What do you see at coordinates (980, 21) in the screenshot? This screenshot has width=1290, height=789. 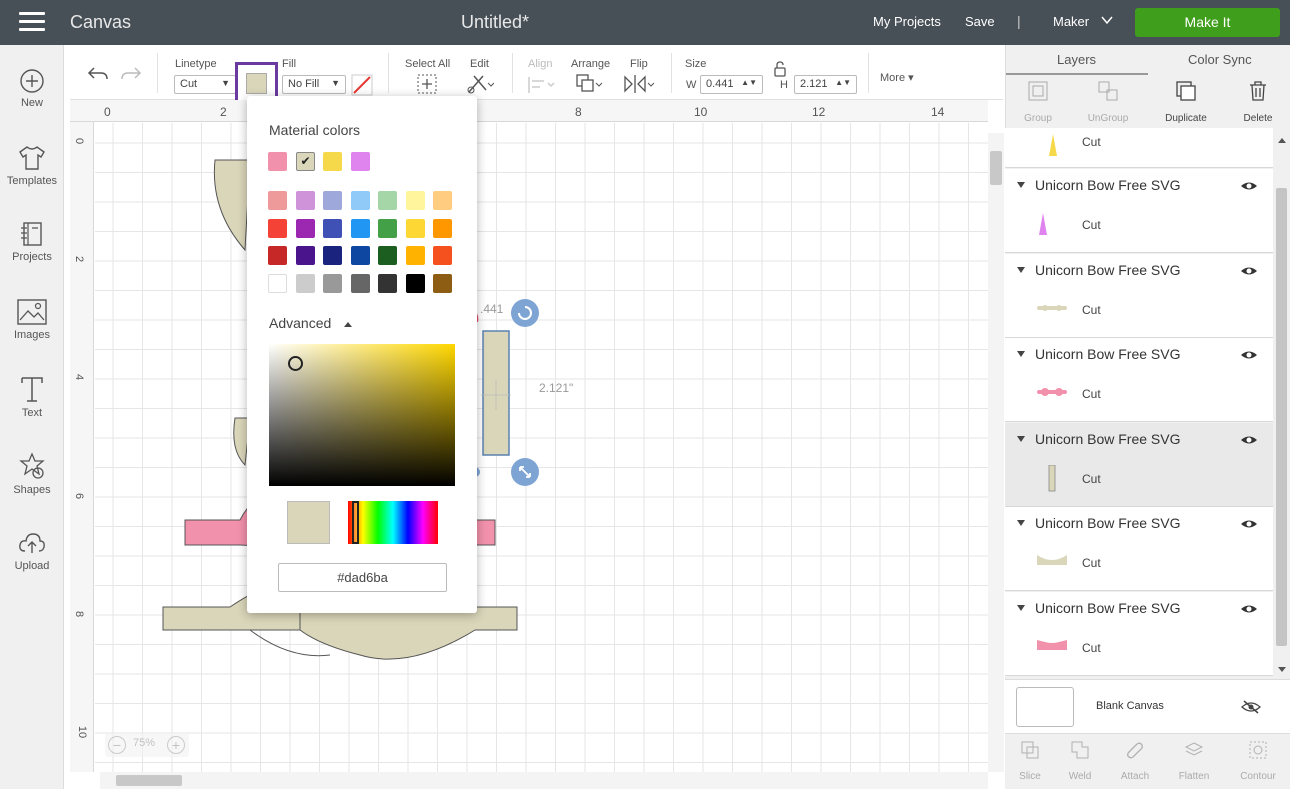 I see `save-button: Save` at bounding box center [980, 21].